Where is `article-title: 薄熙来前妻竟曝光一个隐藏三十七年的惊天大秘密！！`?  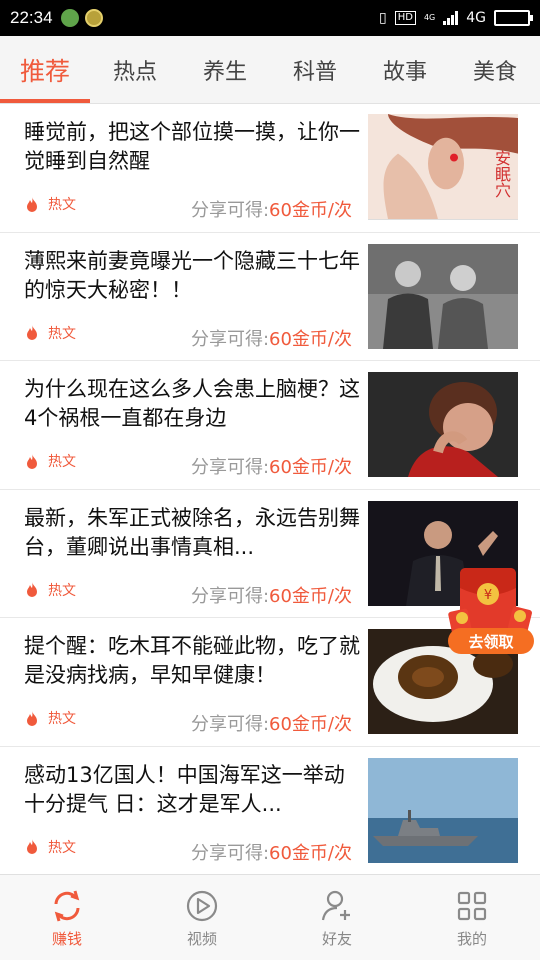
article-title: 薄熙来前妻竟曝光一个隐藏三十七年的惊天大秘密！！ is located at coordinates (192, 275).